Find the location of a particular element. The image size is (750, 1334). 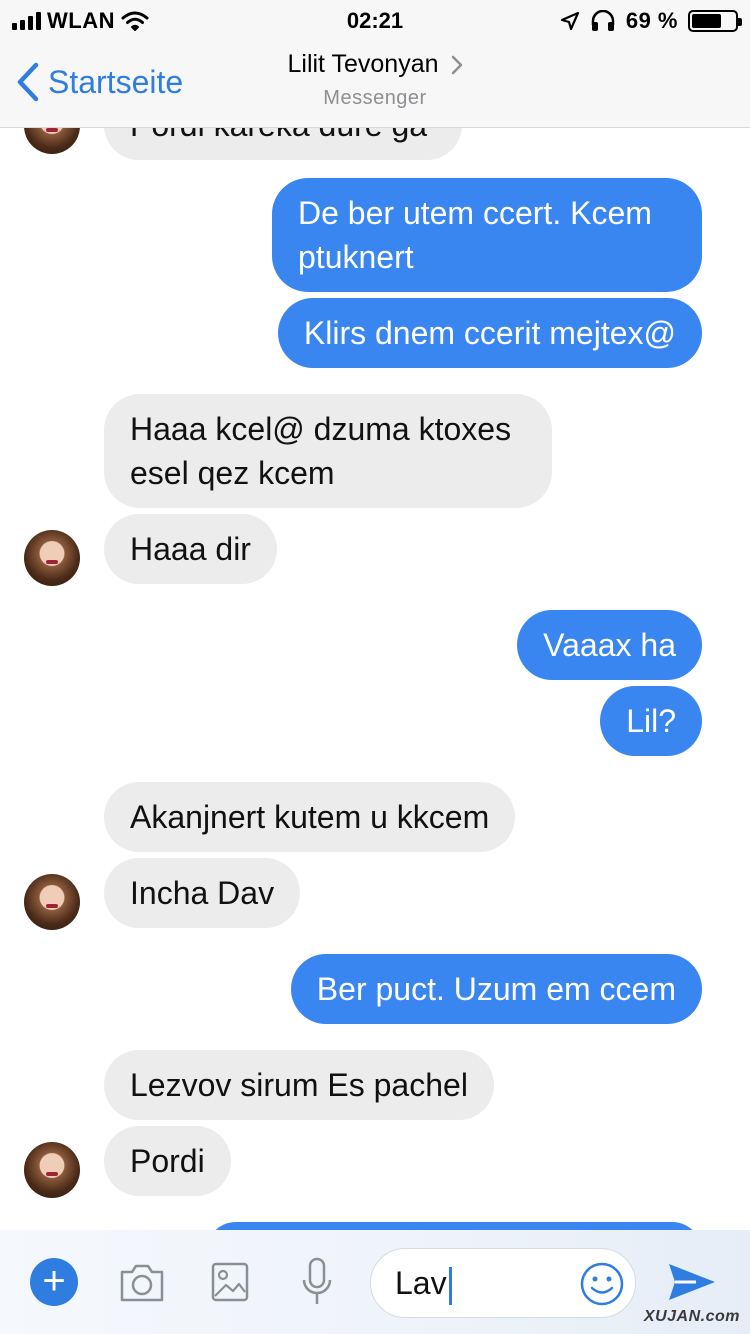

watermark: XUJAN.com is located at coordinates (691, 1316).